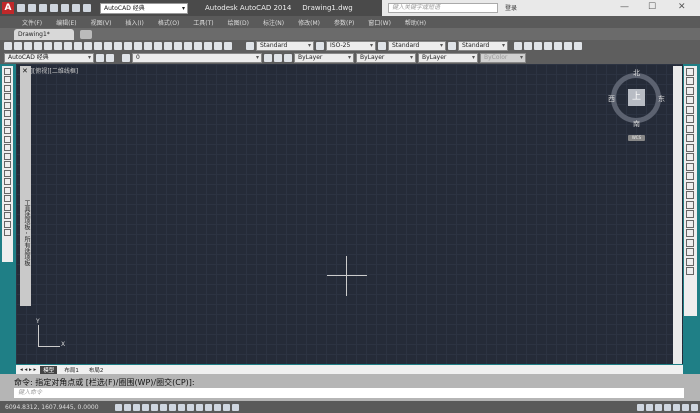 The width and height of the screenshot is (700, 413). Describe the element at coordinates (145, 407) in the screenshot. I see `ortho-icon` at that location.